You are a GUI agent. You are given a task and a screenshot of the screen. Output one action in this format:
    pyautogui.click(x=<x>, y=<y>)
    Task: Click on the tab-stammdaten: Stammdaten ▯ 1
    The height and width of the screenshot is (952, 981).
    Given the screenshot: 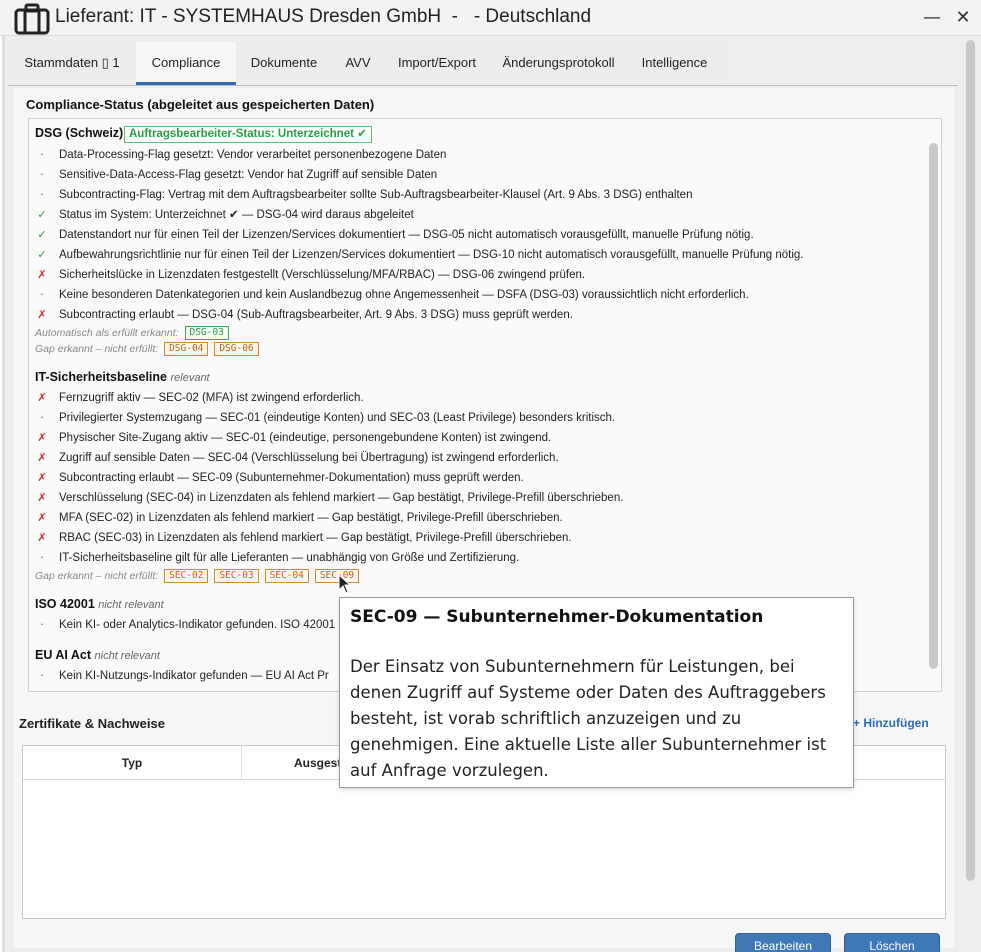 What is the action you would take?
    pyautogui.click(x=72, y=63)
    